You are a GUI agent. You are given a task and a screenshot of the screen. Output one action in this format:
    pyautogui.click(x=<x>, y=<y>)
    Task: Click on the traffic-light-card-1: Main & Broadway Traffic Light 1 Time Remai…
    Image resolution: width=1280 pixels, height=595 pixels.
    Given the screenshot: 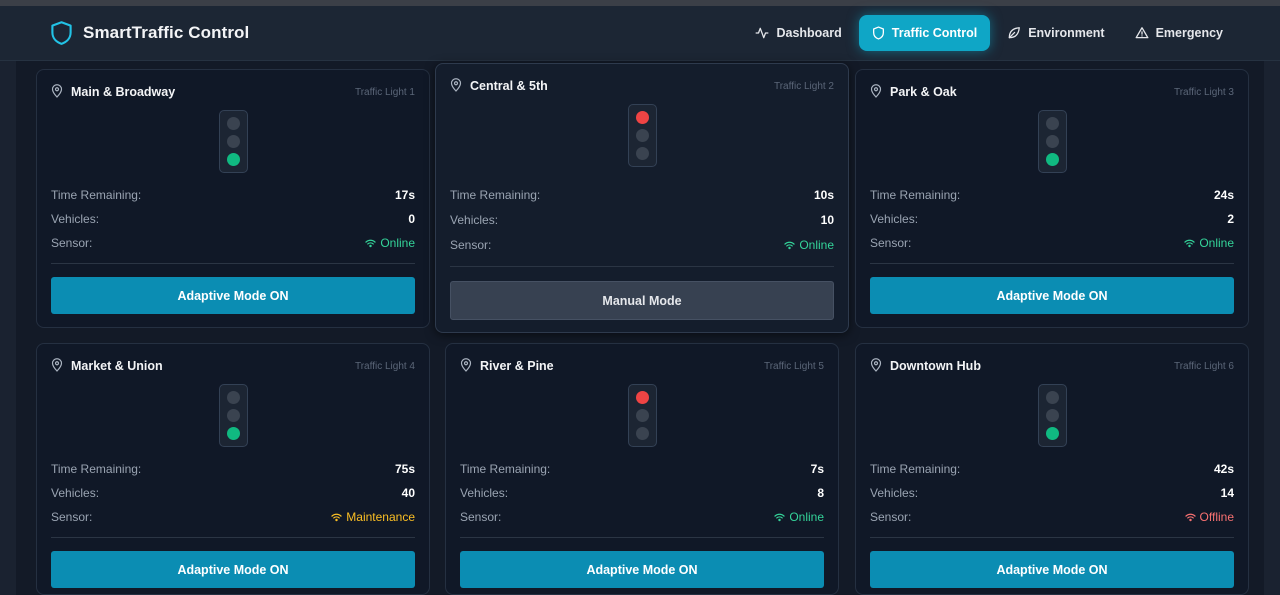 What is the action you would take?
    pyautogui.click(x=233, y=198)
    